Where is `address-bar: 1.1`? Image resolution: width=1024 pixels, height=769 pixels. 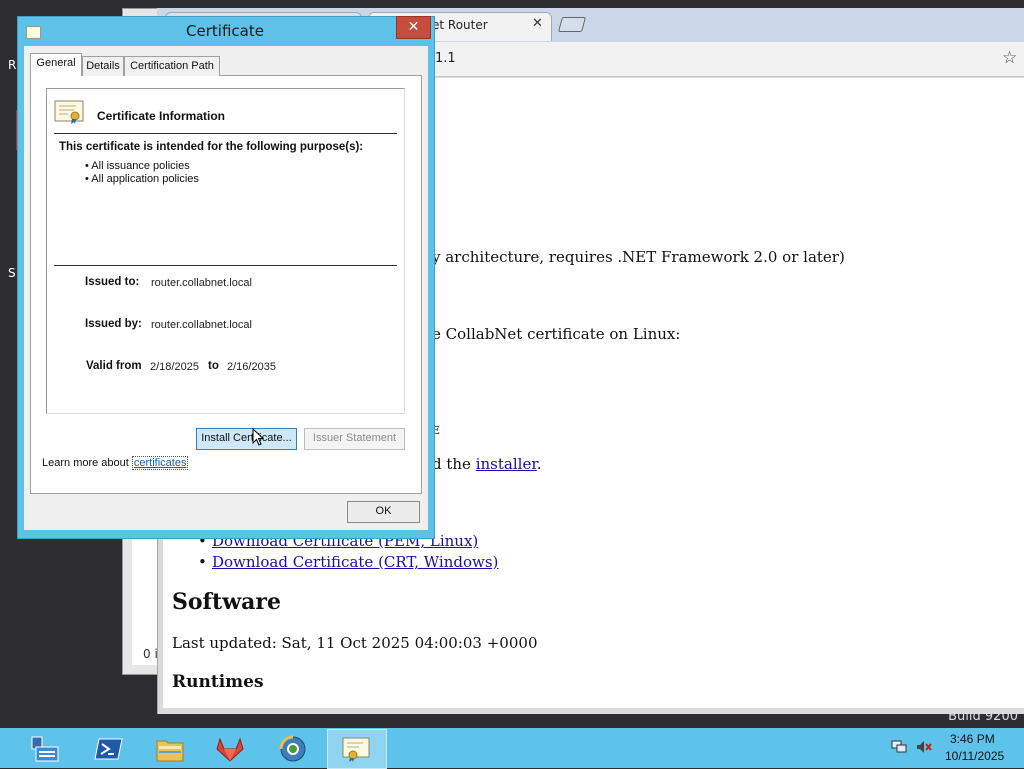
address-bar: 1.1 is located at coordinates (445, 58).